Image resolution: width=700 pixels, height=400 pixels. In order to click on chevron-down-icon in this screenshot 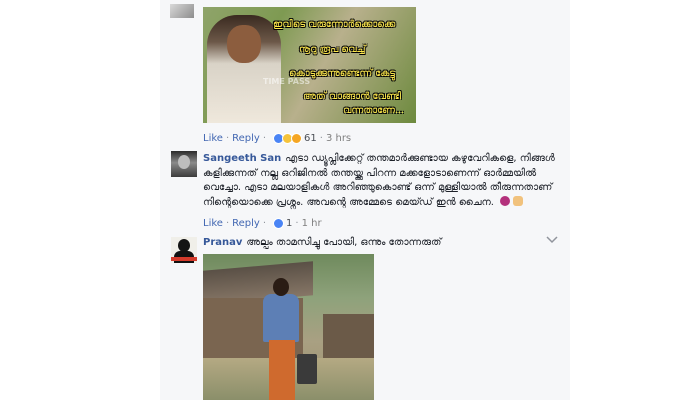, I will do `click(552, 242)`.